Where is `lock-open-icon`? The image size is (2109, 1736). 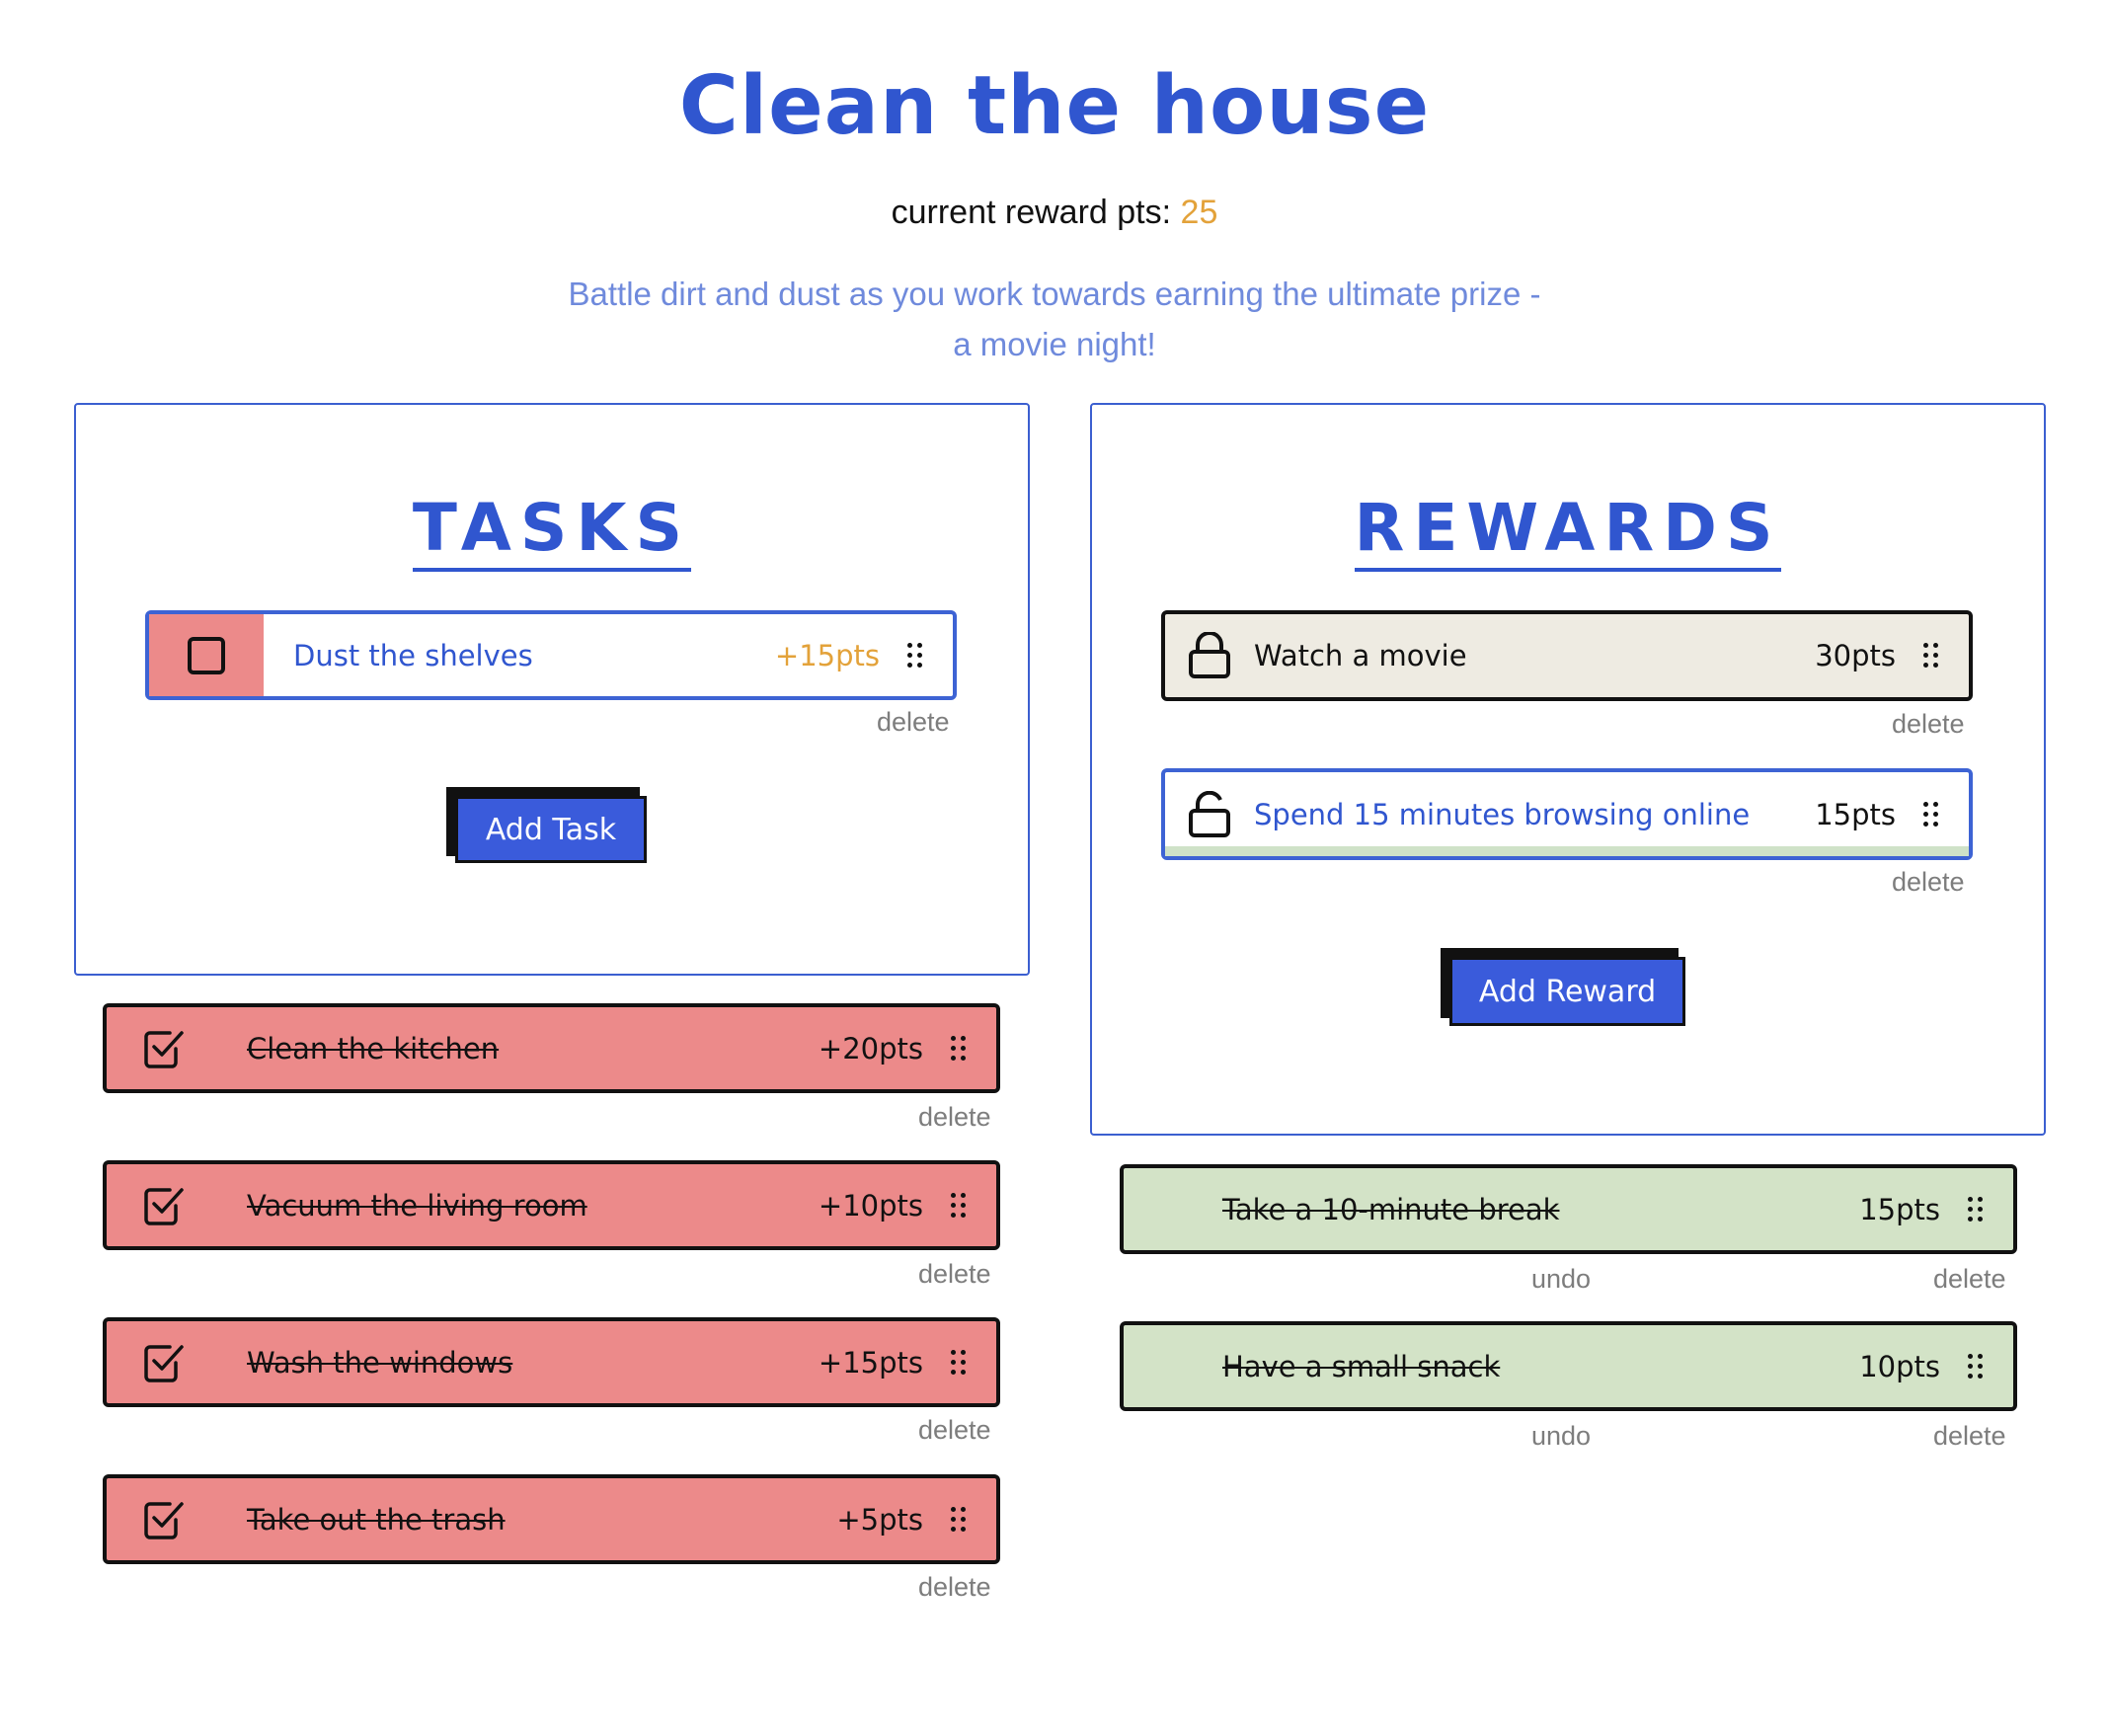 lock-open-icon is located at coordinates (1209, 814).